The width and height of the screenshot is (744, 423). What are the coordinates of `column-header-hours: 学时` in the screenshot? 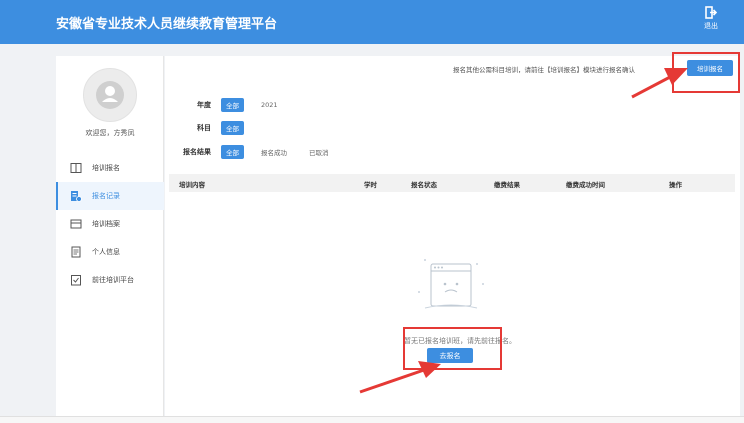 It's located at (370, 185).